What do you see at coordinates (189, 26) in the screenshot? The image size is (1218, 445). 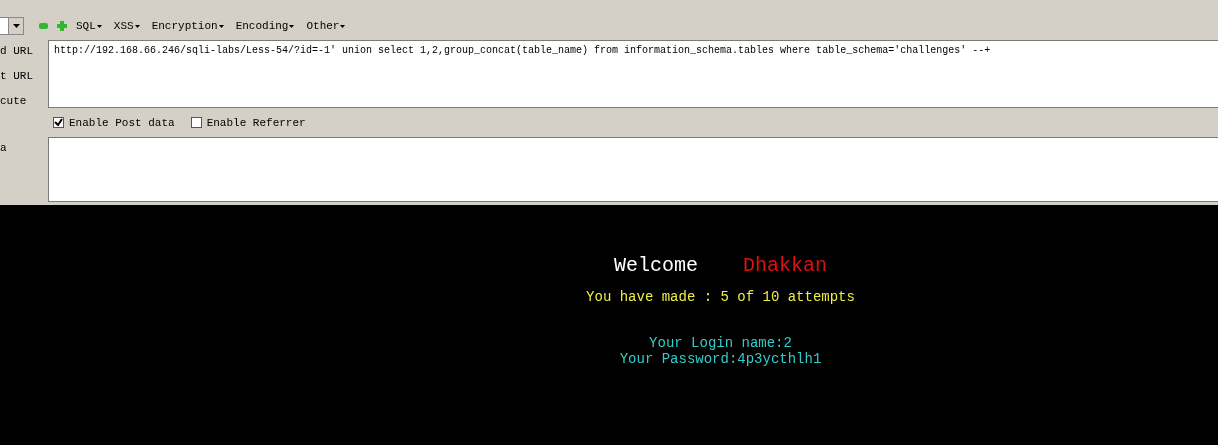 I see `menu-button: Encryption` at bounding box center [189, 26].